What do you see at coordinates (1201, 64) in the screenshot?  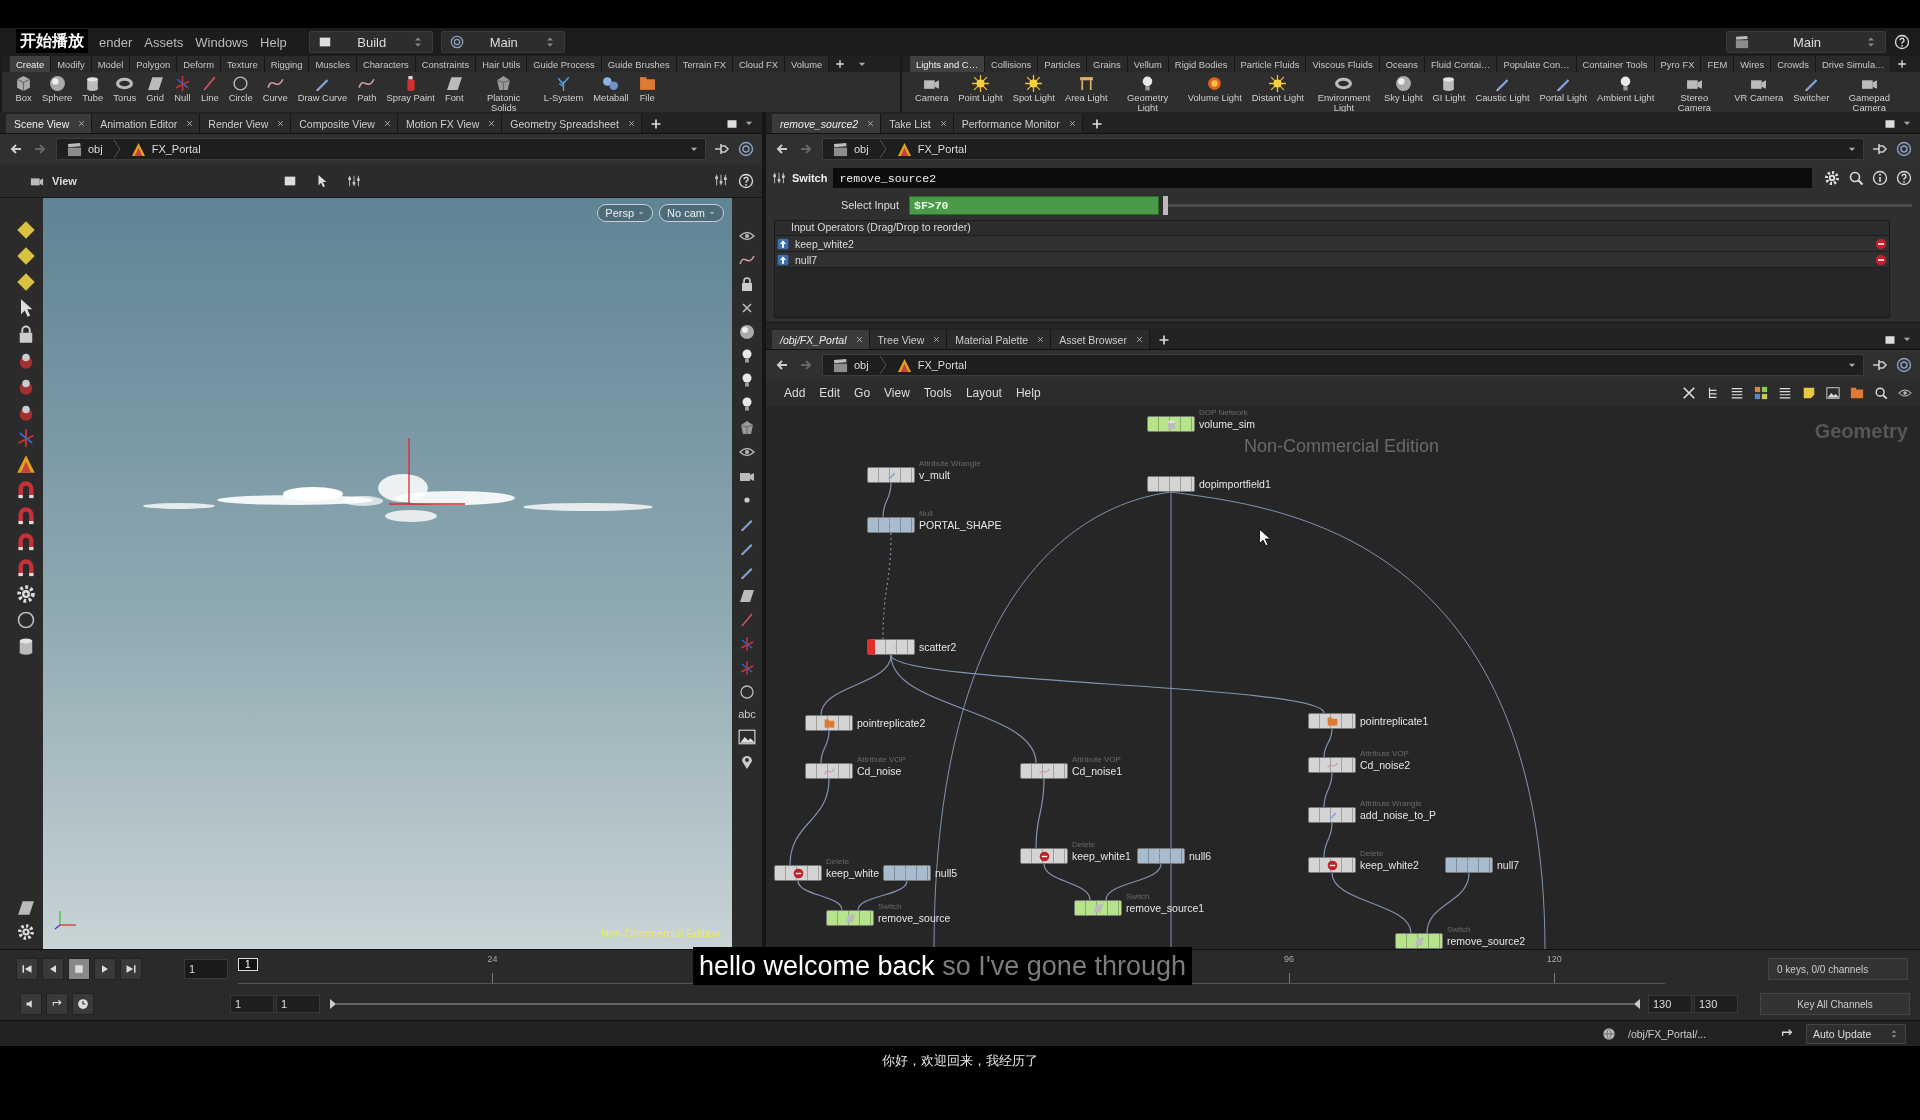 I see `shelf-tab: Rigid Bodies` at bounding box center [1201, 64].